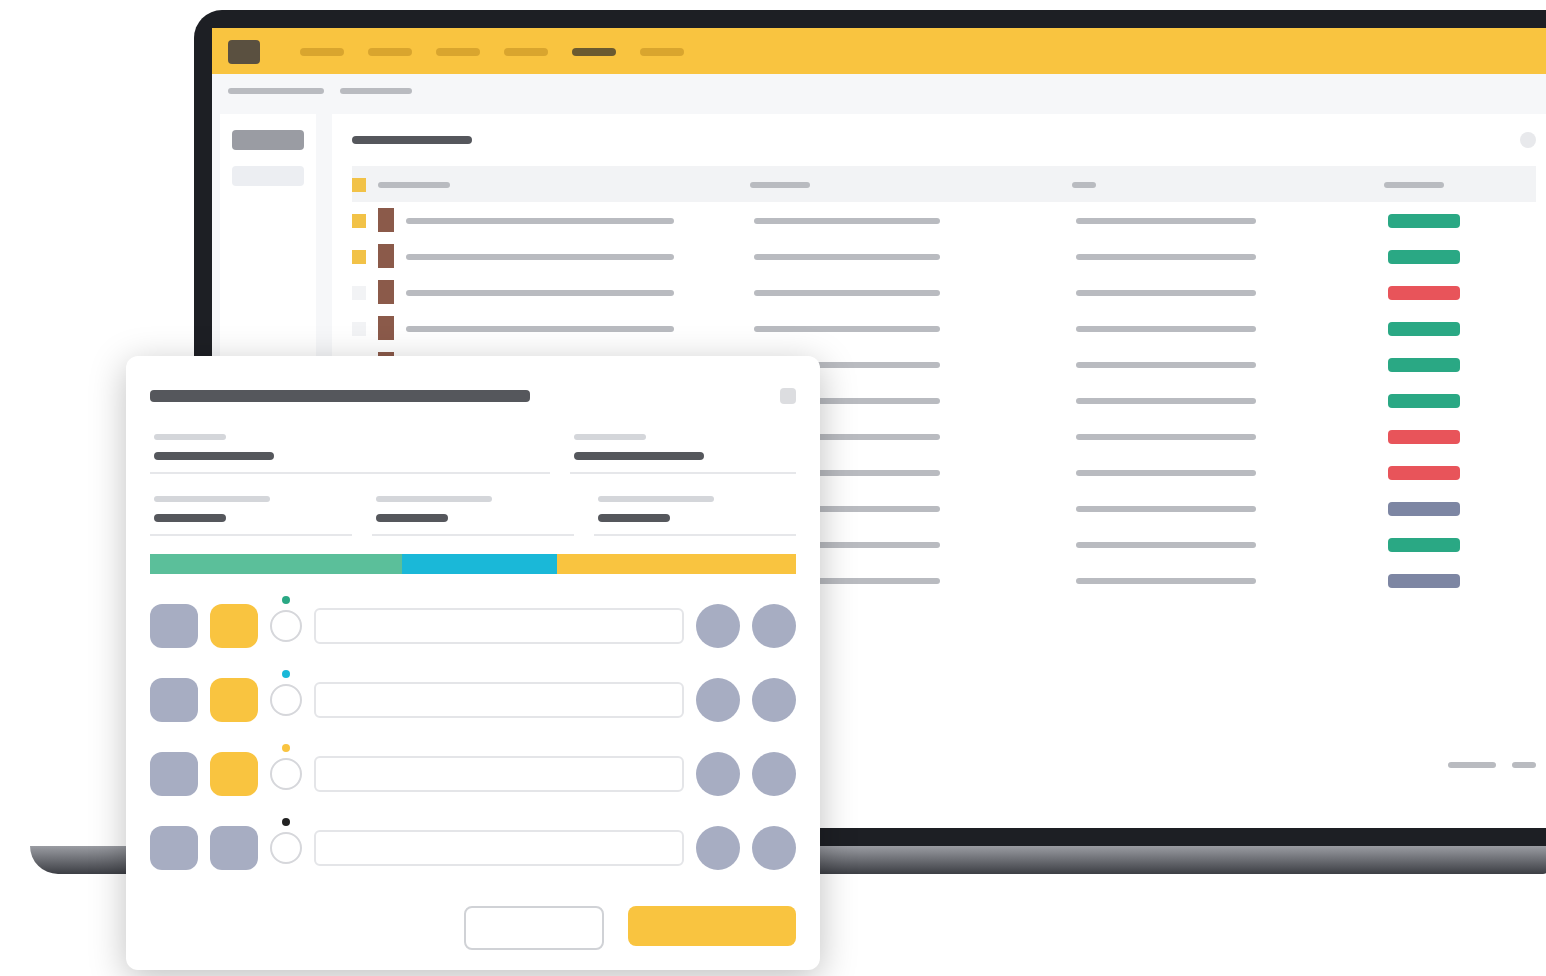 The height and width of the screenshot is (976, 1546). Describe the element at coordinates (534, 928) in the screenshot. I see `cancel-button` at that location.